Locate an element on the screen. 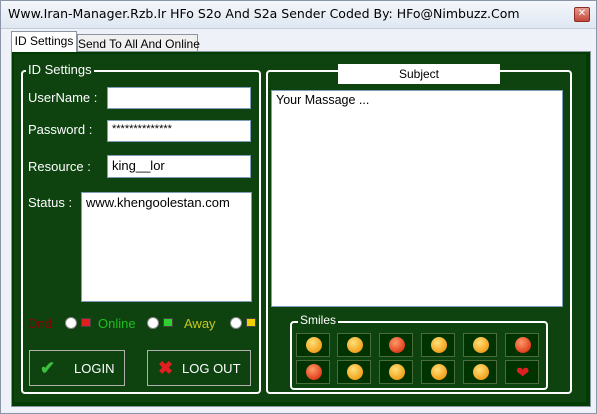 The height and width of the screenshot is (414, 597). happy-icon is located at coordinates (439, 345).